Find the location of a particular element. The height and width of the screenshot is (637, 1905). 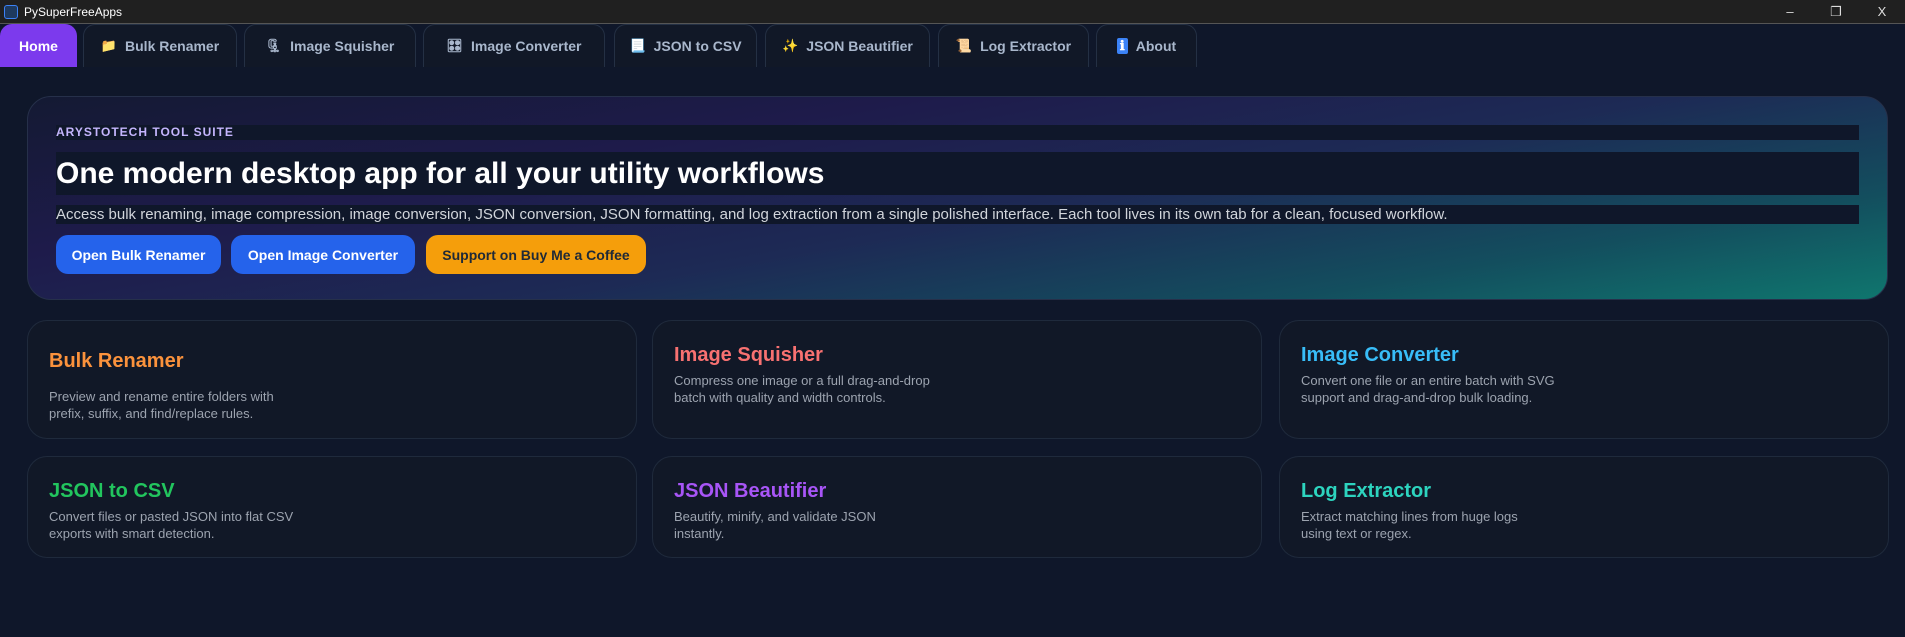

open-image-converter-button: Open Image Converter is located at coordinates (323, 254).